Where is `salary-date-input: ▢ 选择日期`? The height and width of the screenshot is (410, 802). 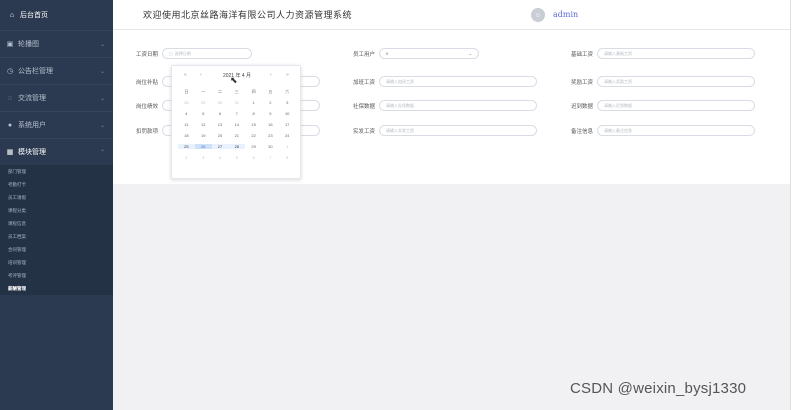 salary-date-input: ▢ 选择日期 is located at coordinates (207, 53).